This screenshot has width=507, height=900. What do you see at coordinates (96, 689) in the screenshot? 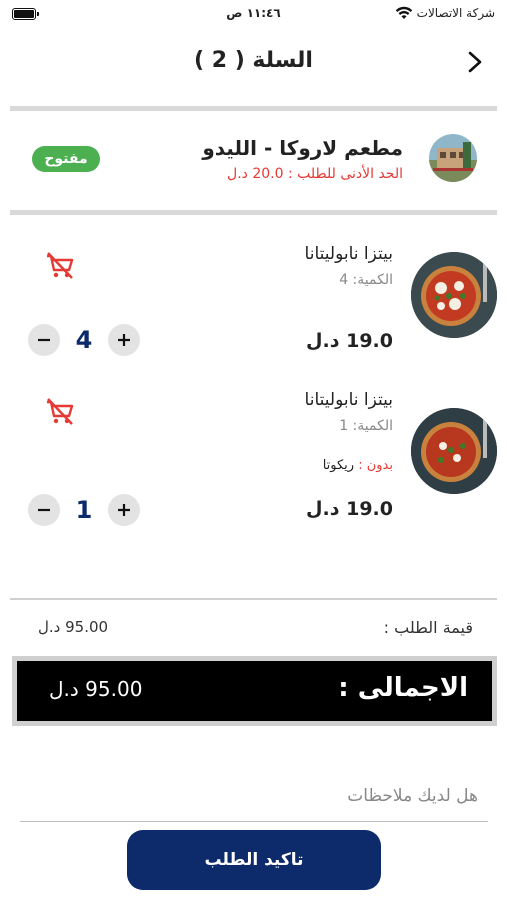
I see `total-value: 95.00 د.ل` at bounding box center [96, 689].